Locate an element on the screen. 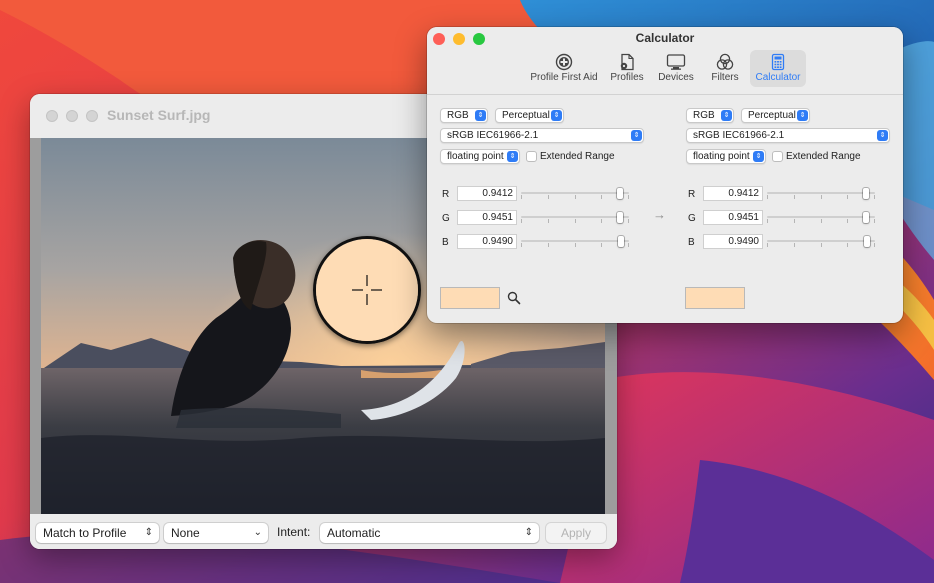 The image size is (934, 583). destination-color-model-popup: RGB ⇕ is located at coordinates (710, 115).